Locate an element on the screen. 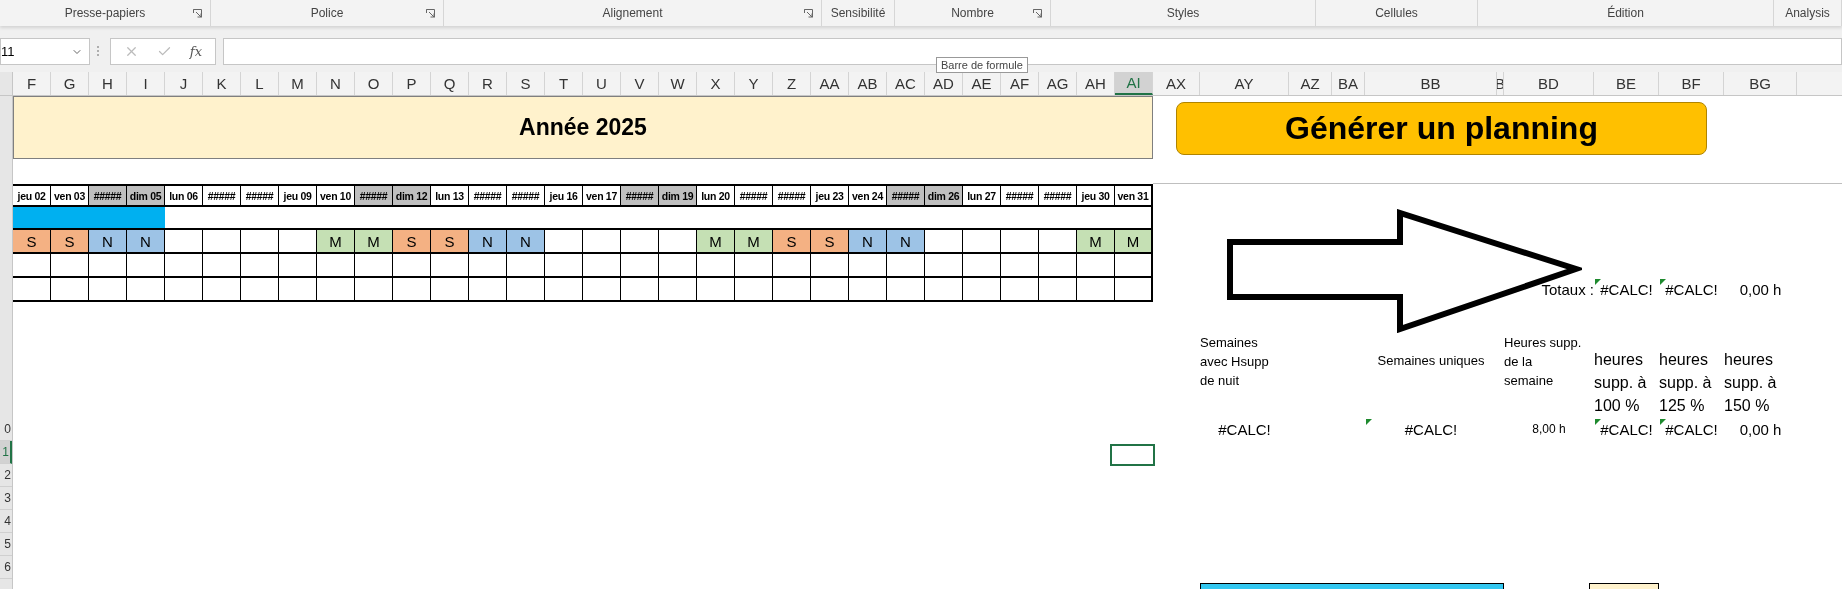  column-header: F is located at coordinates (32, 83).